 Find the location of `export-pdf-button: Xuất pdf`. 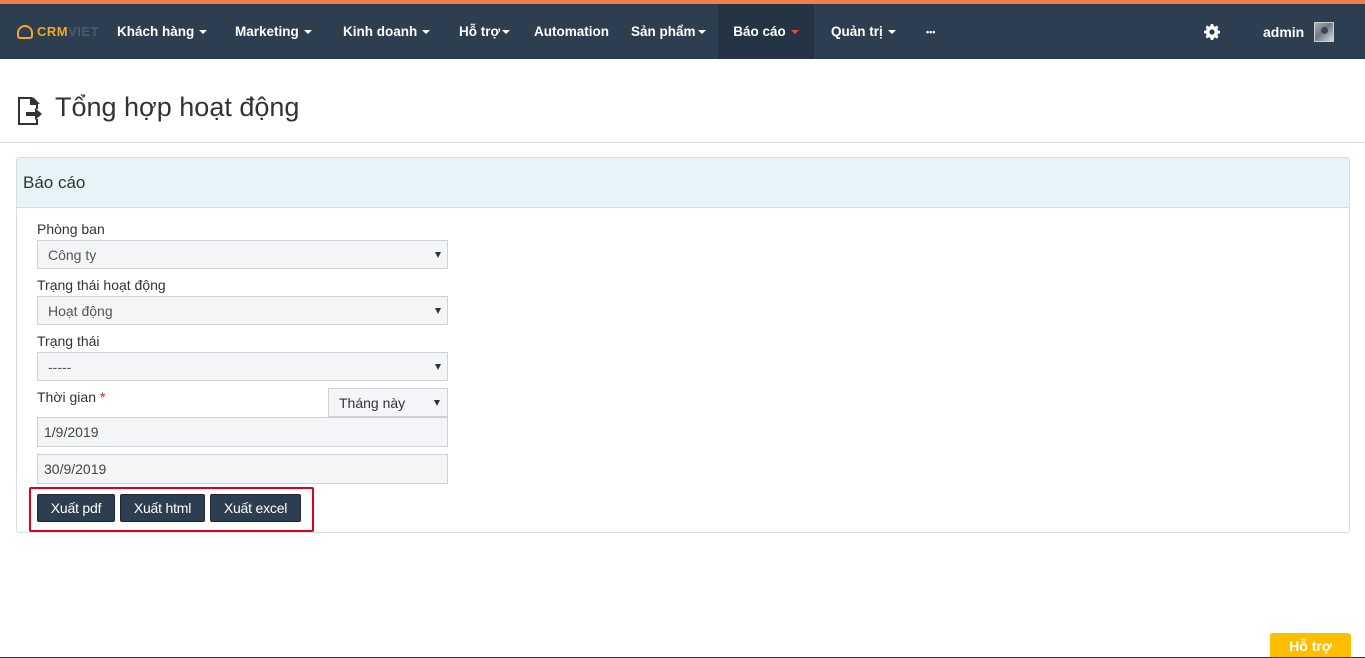

export-pdf-button: Xuất pdf is located at coordinates (76, 508).